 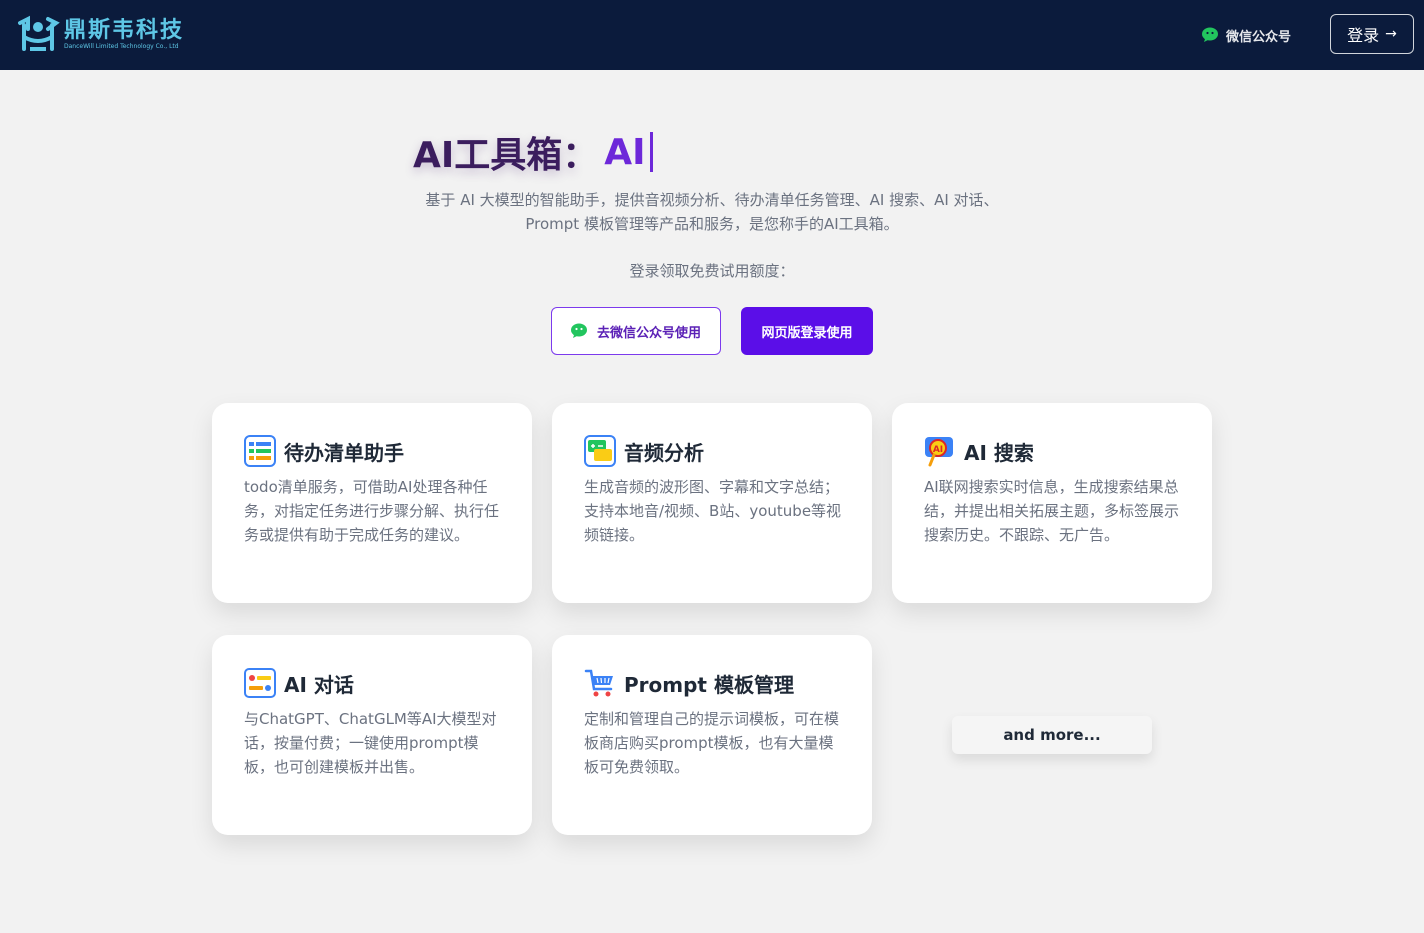 What do you see at coordinates (506, 155) in the screenshot?
I see `hero-title-static: AI工具箱：` at bounding box center [506, 155].